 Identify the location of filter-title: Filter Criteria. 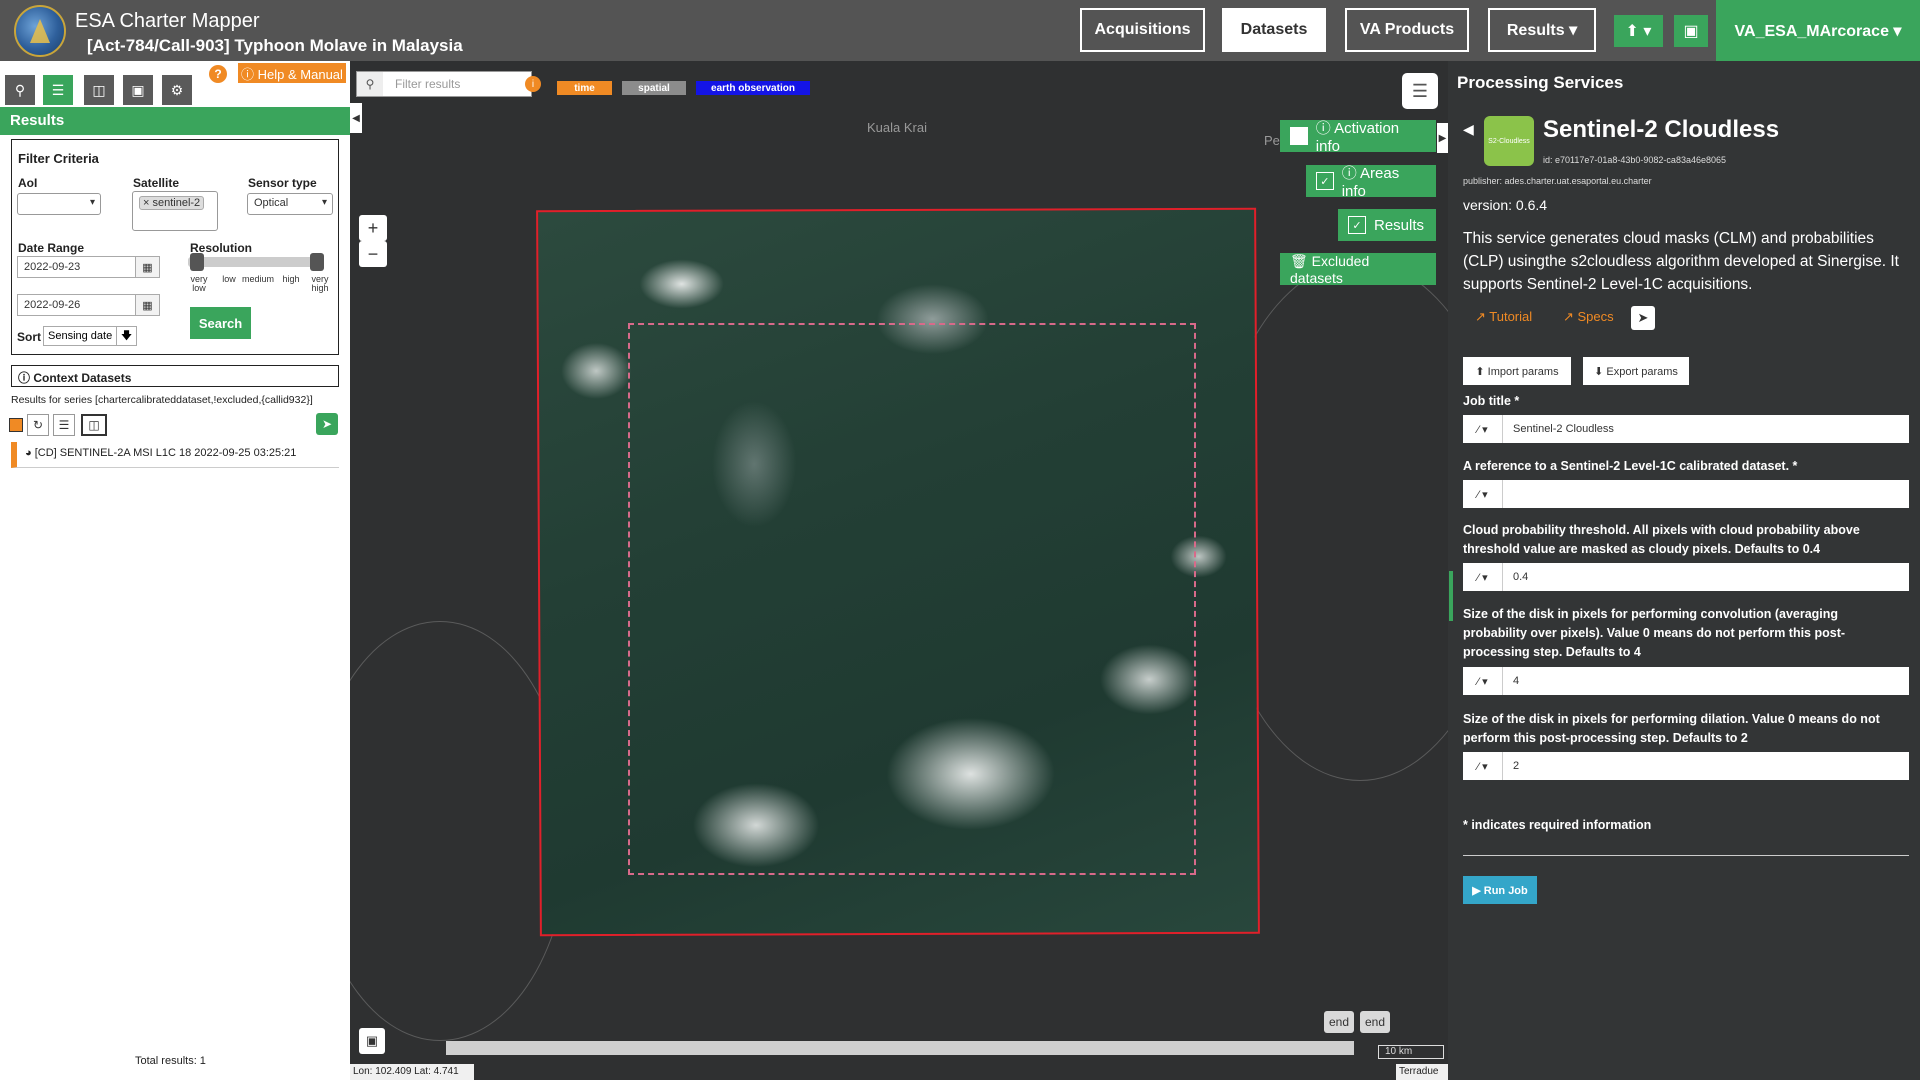
(58, 158).